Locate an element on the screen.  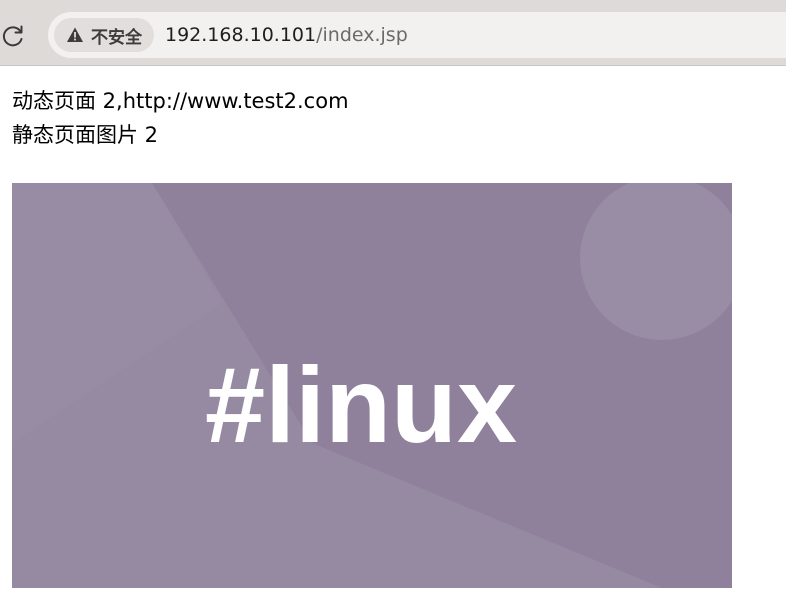
static-image-caption: 静态页面图片 2 is located at coordinates (85, 135).